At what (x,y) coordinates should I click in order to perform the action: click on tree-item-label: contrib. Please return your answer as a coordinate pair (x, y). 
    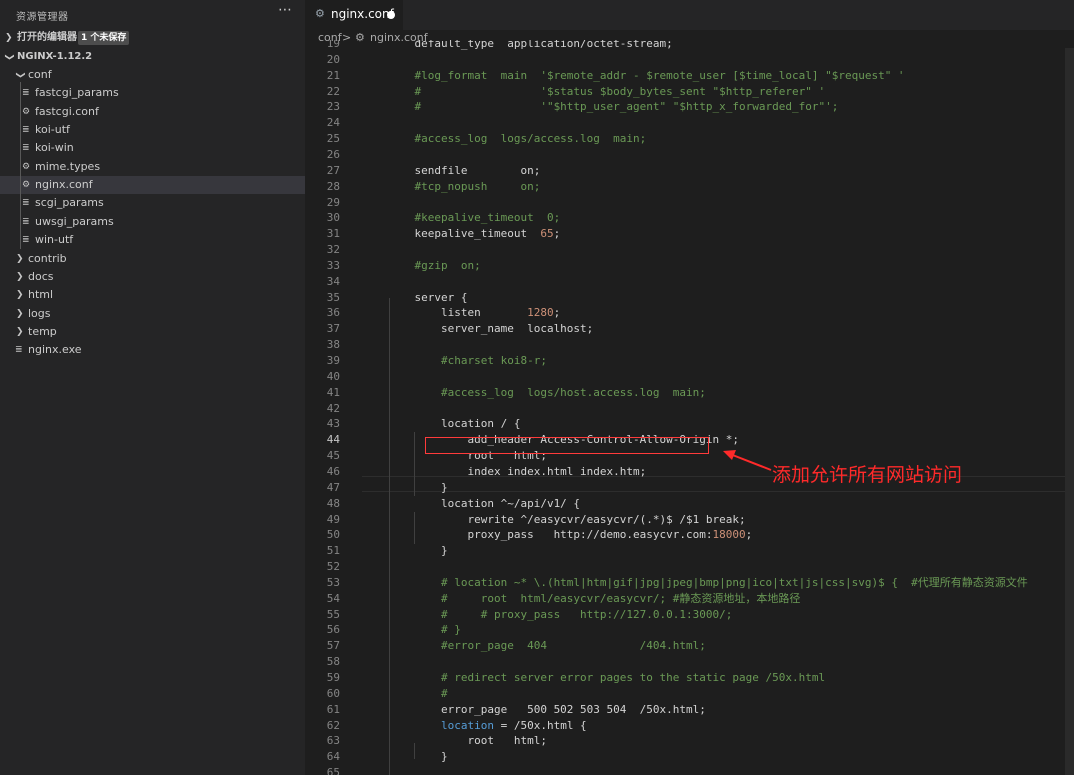
    Looking at the image, I should click on (47, 258).